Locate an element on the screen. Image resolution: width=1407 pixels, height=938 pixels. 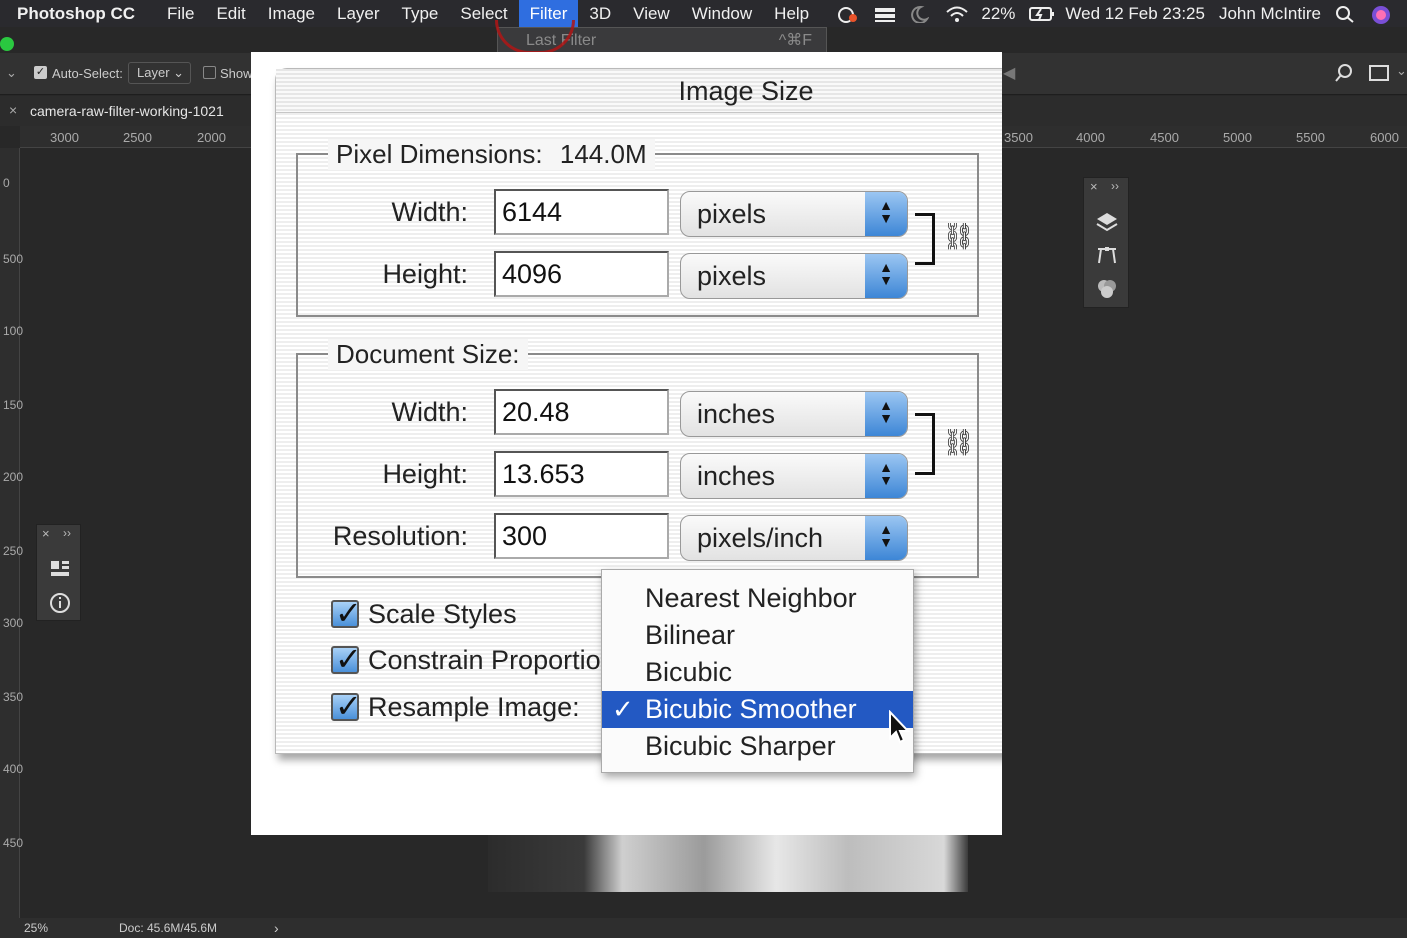
chain-link-icon: ⛓ is located at coordinates (959, 236).